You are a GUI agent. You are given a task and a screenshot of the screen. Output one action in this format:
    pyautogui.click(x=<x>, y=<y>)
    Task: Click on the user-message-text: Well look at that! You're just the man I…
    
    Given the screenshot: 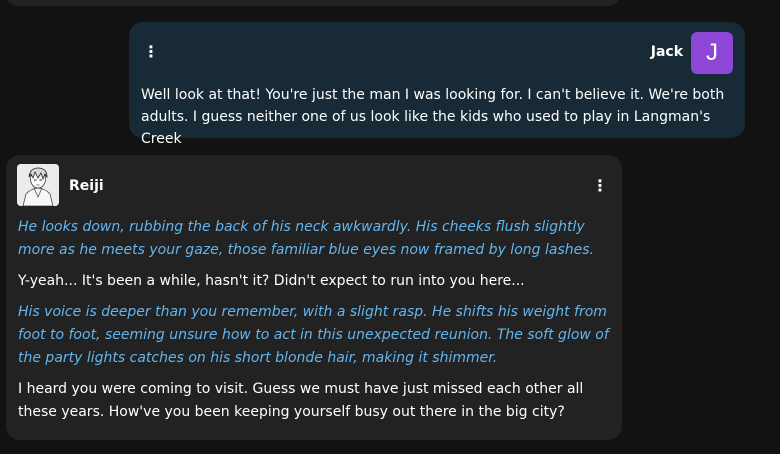 What is the action you would take?
    pyautogui.click(x=433, y=117)
    